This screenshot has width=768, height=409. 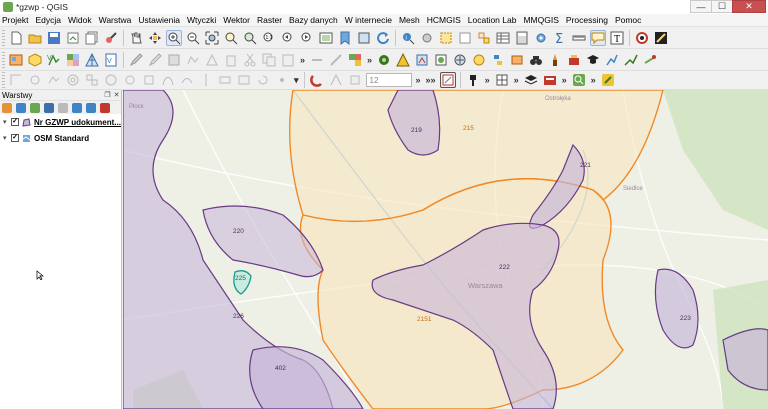 I want to click on georeferencer-icon, so click(x=447, y=80).